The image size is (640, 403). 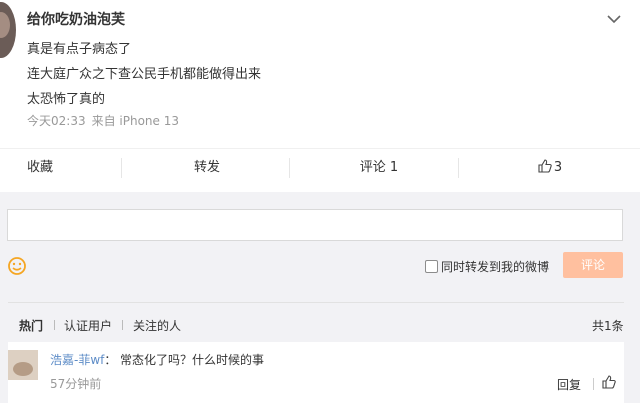 What do you see at coordinates (316, 372) in the screenshot?
I see `comment-item: 浩嘉-菲wf： 常态化了吗？什么时候的事 57分钟前 回复` at bounding box center [316, 372].